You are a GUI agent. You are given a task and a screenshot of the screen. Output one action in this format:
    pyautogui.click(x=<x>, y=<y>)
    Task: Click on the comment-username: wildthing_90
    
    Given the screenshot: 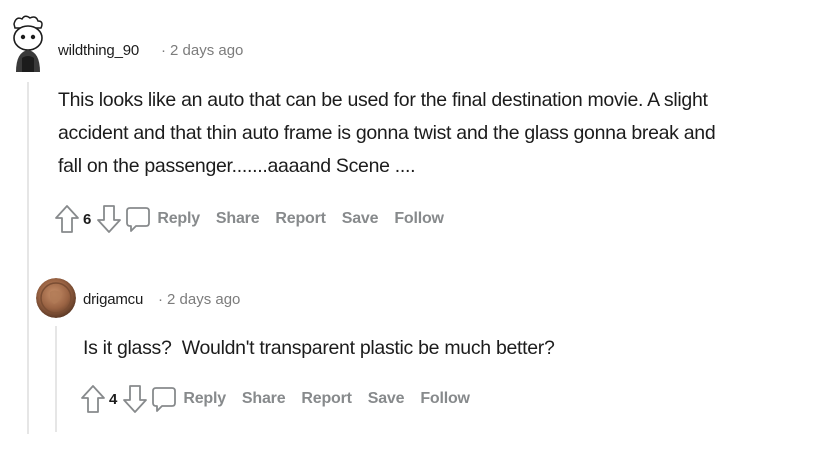 What is the action you would take?
    pyautogui.click(x=98, y=50)
    